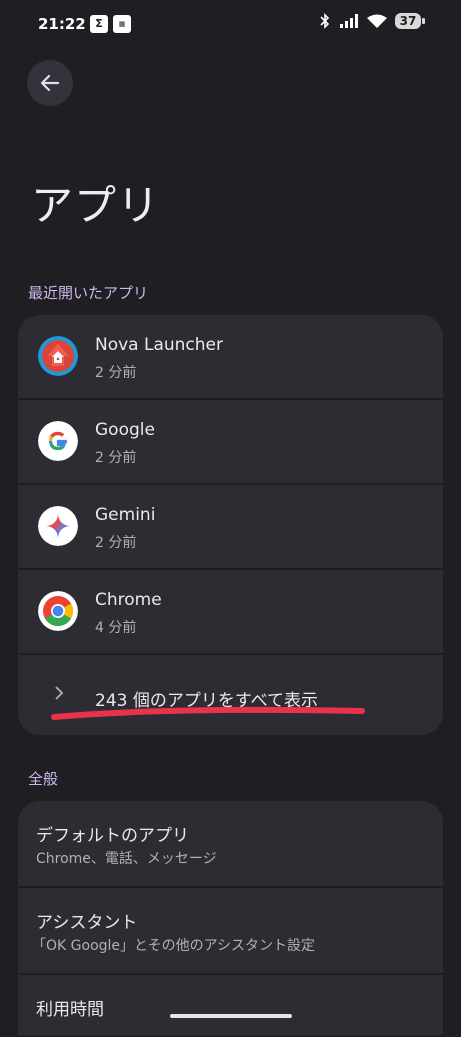  Describe the element at coordinates (112, 836) in the screenshot. I see `item-title: デフォルトのアプリ` at that location.